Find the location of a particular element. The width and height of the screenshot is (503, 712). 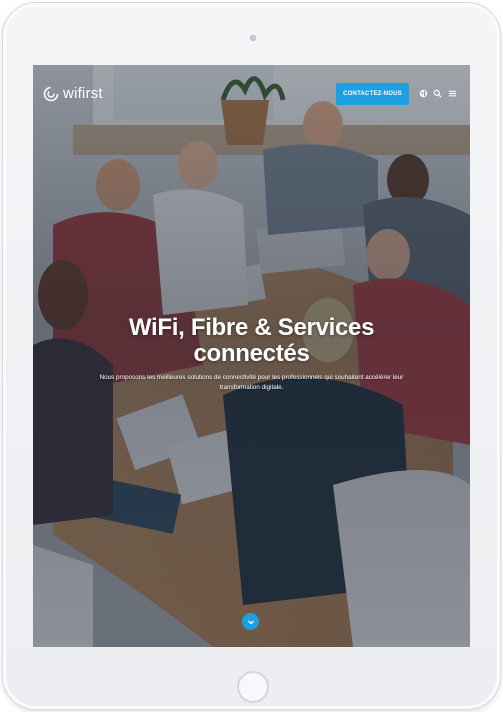

scroll-down-button is located at coordinates (250, 621).